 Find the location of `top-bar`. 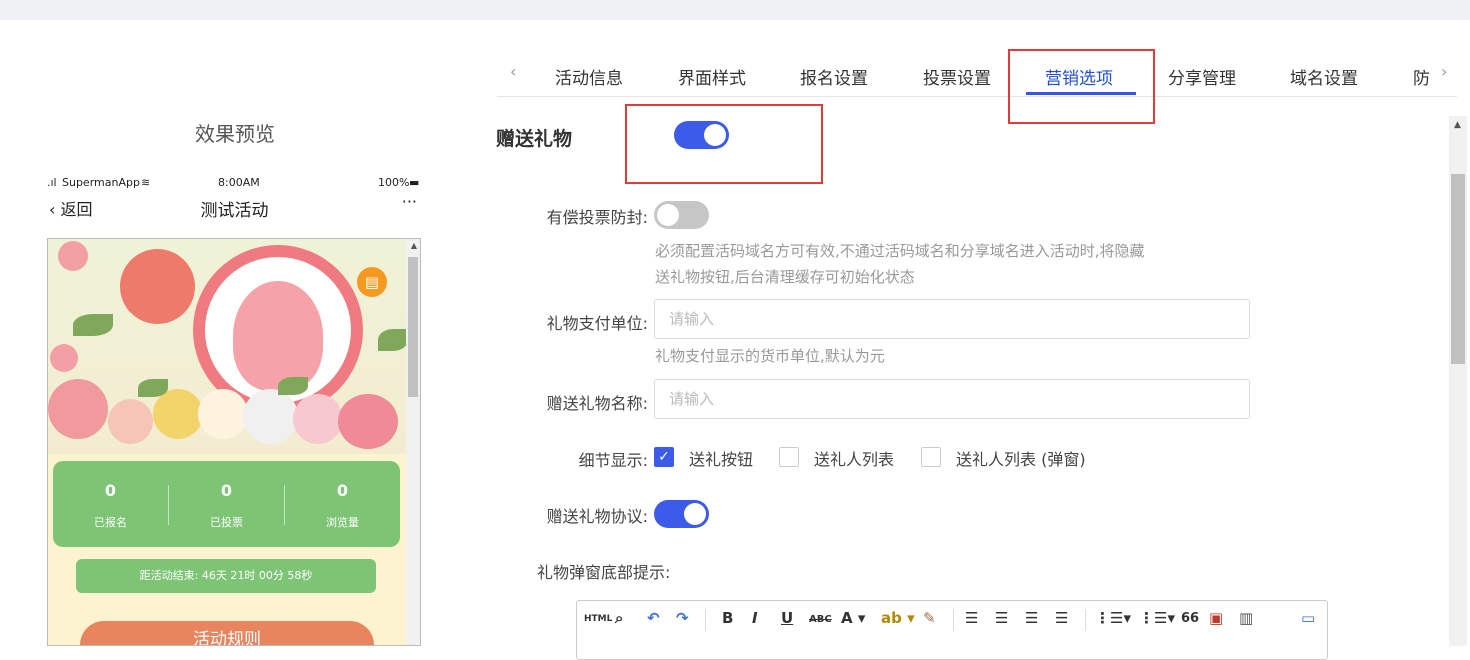

top-bar is located at coordinates (735, 10).